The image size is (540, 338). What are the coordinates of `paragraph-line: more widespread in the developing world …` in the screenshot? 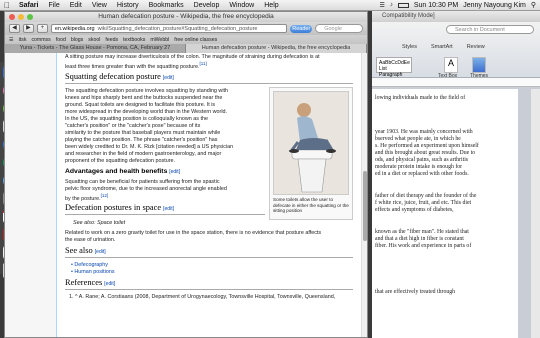 It's located at (146, 112).